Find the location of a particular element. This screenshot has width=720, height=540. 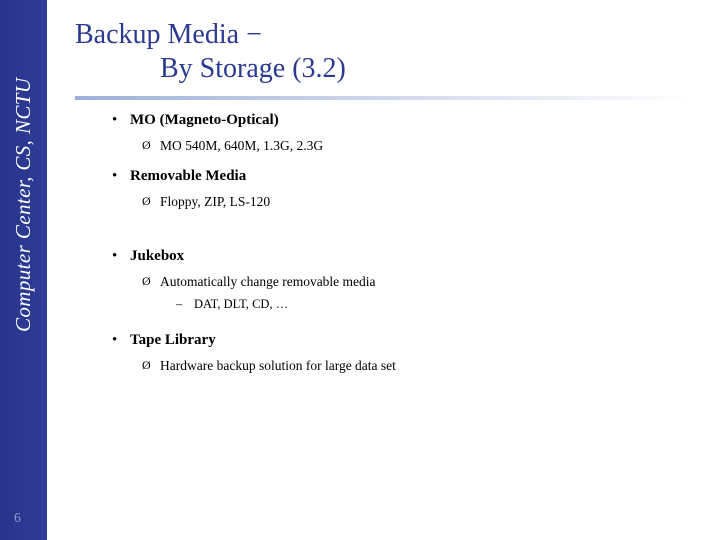

list-item-label: MO 540M, 640M, 1.3G, 2.3G is located at coordinates (242, 145).